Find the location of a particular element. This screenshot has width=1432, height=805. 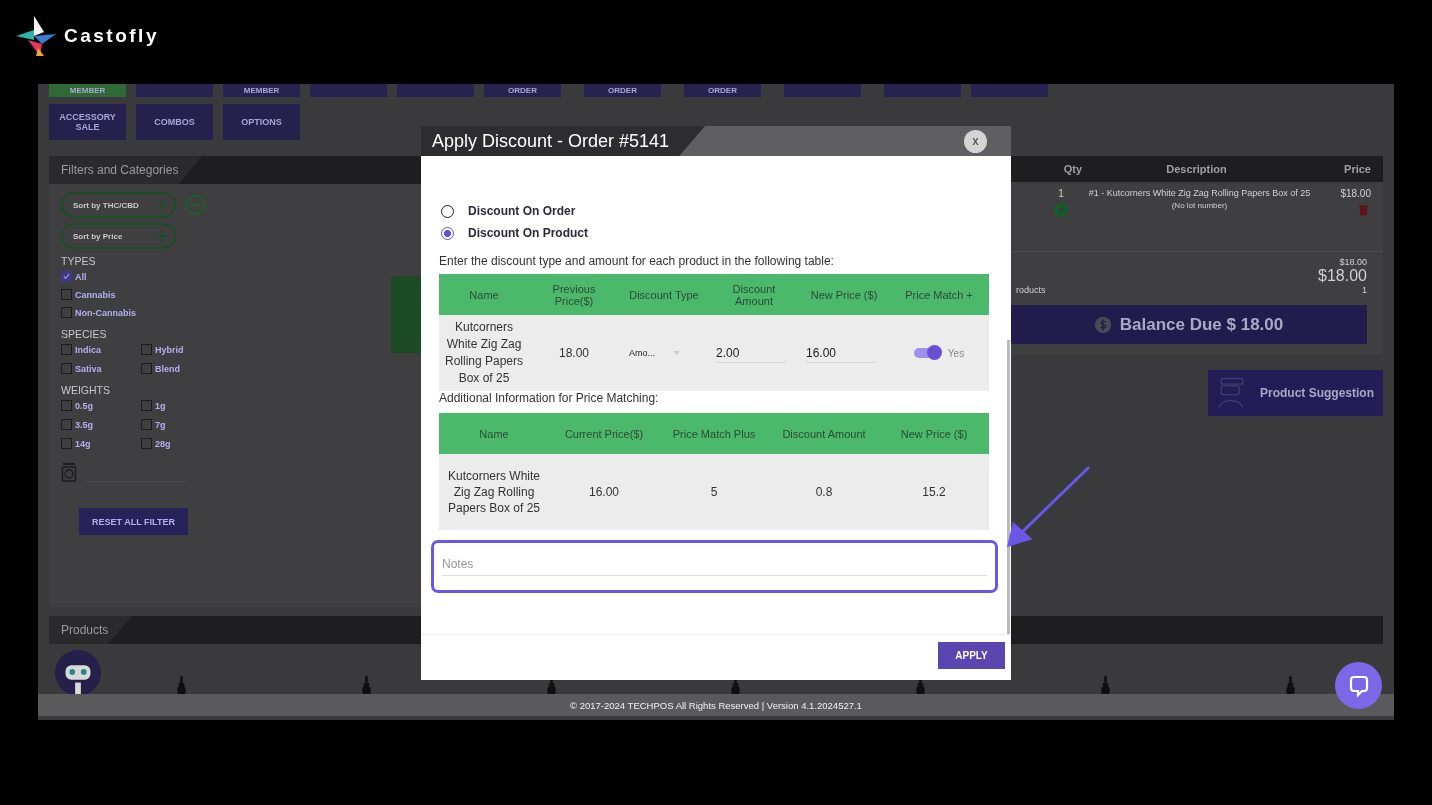

radio-label: Discount On Order is located at coordinates (522, 211).